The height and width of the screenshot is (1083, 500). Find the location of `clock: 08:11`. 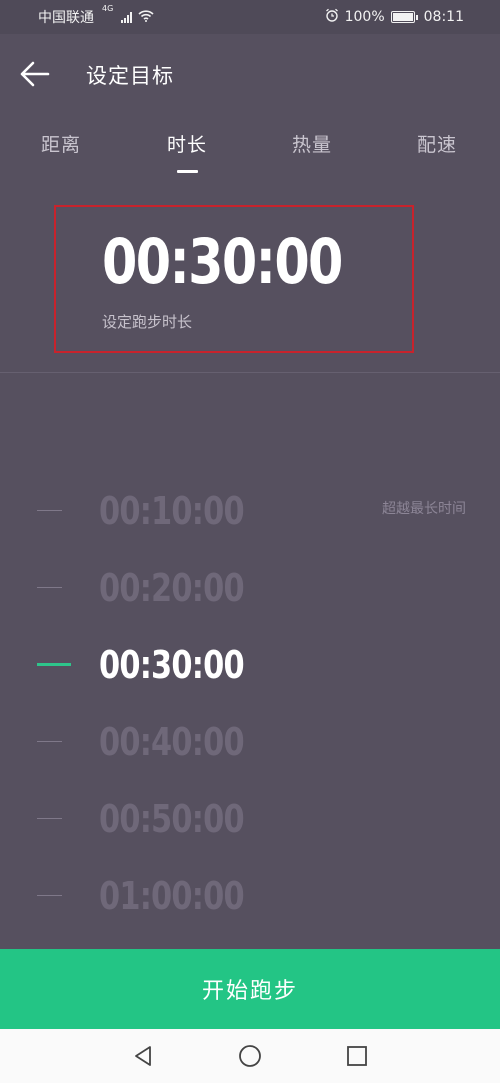

clock: 08:11 is located at coordinates (443, 17).